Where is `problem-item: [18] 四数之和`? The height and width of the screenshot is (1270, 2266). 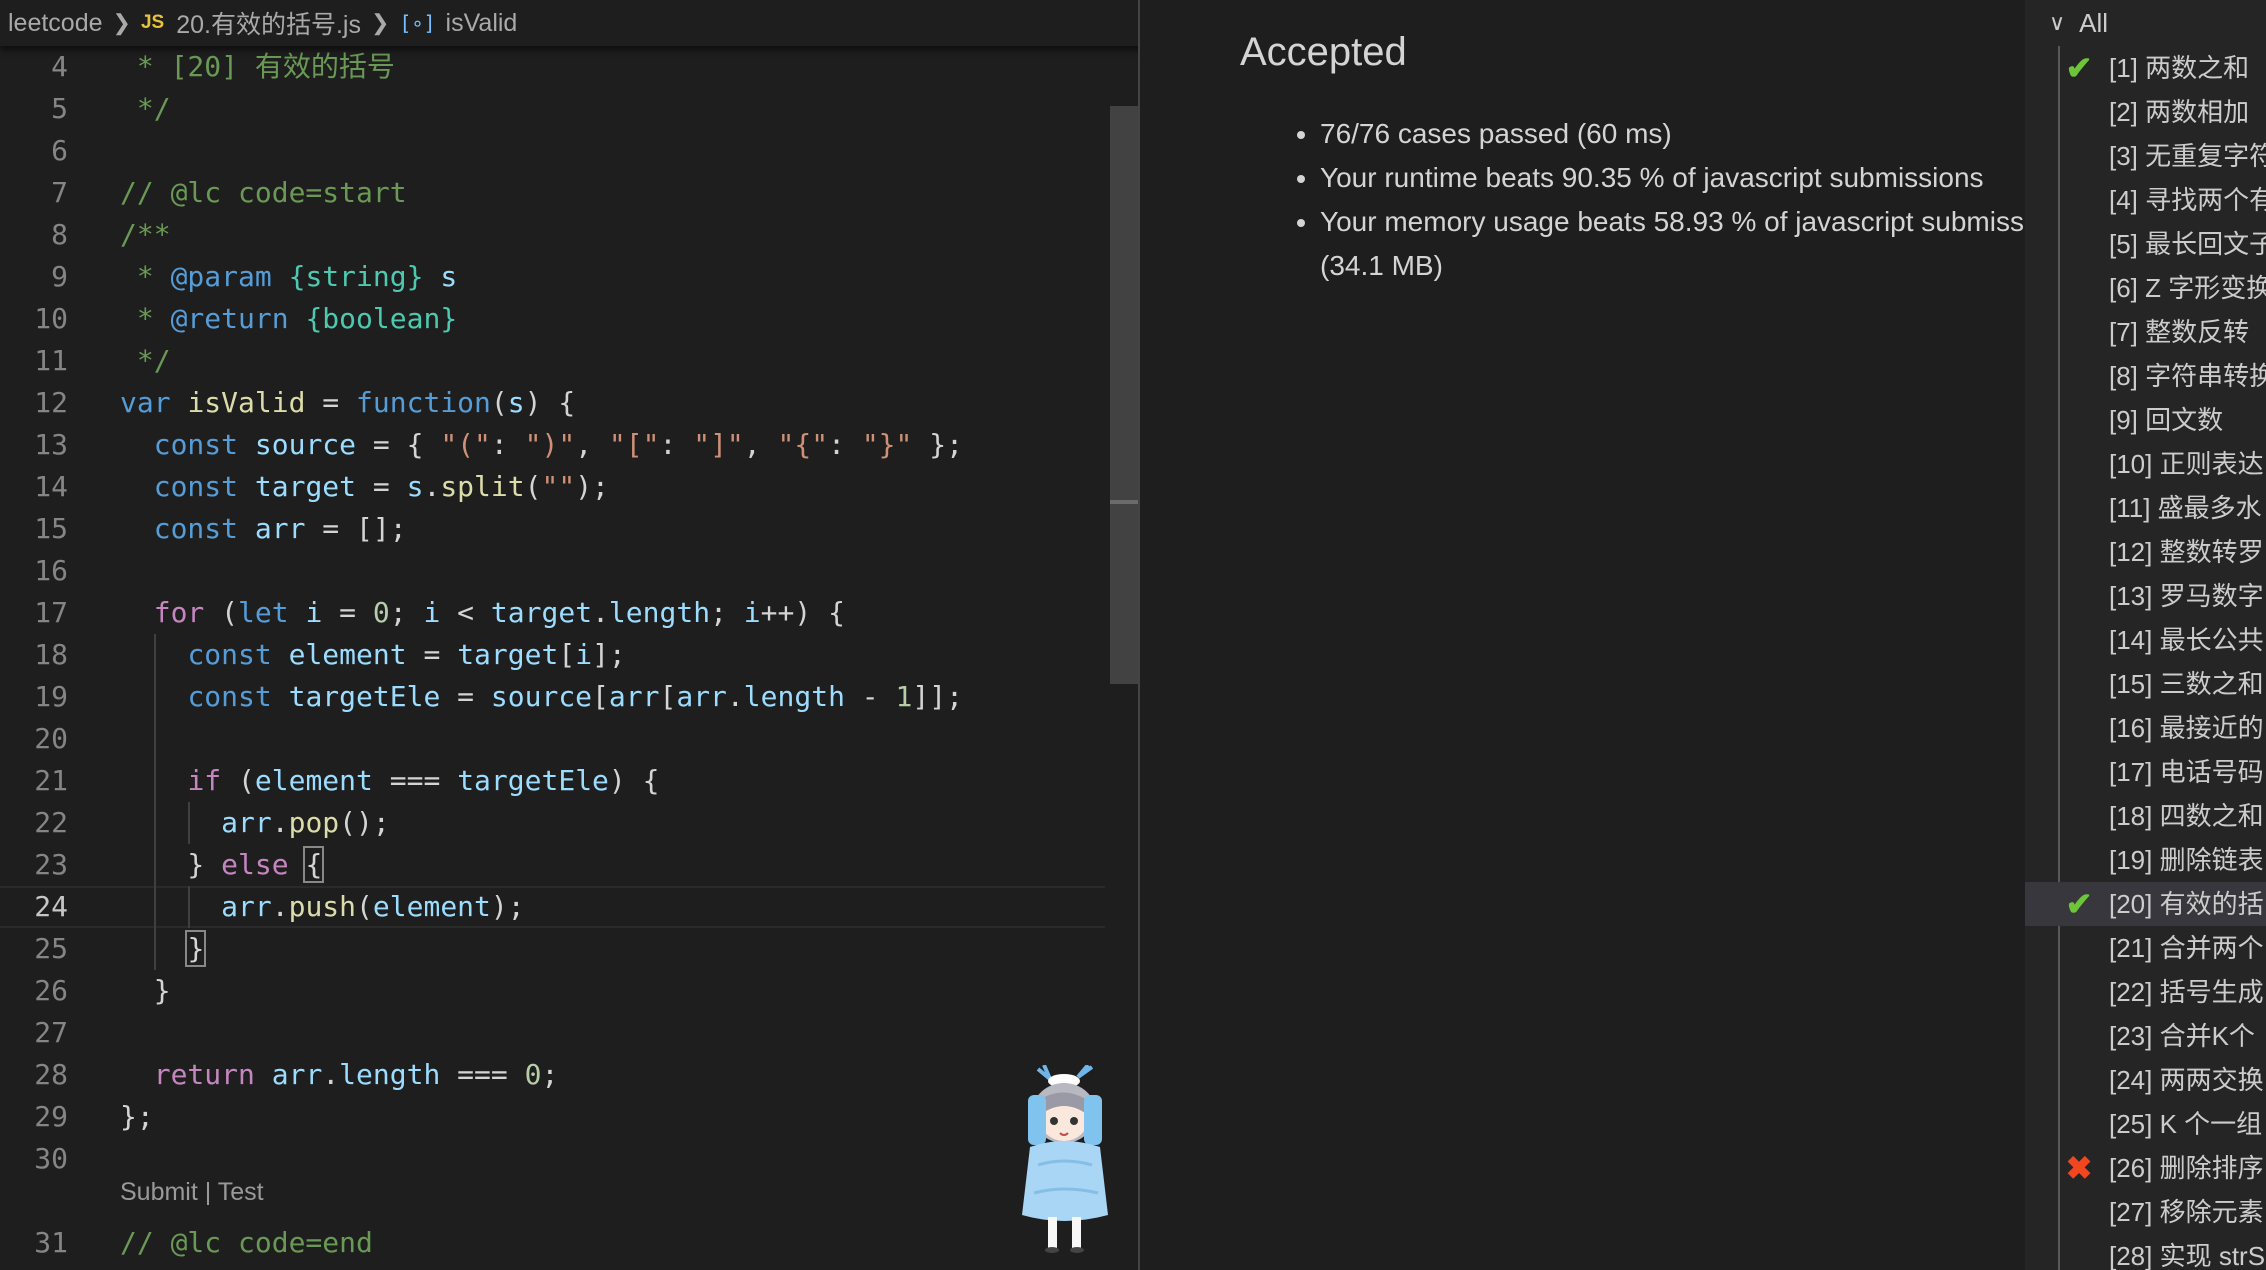 problem-item: [18] 四数之和 is located at coordinates (2145, 816).